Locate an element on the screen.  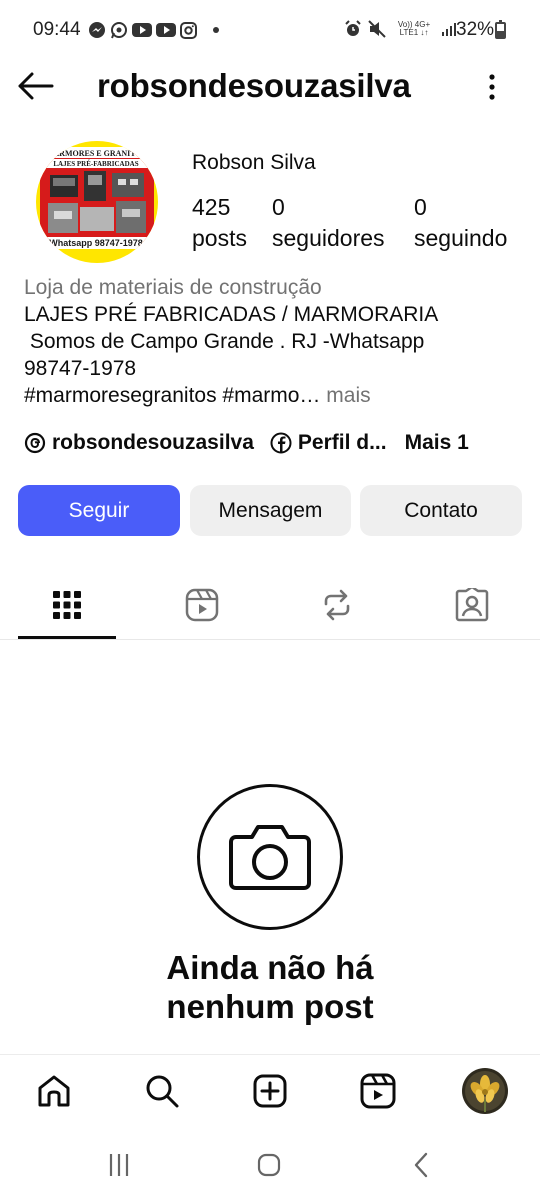
battery-icon is located at coordinates (500, 29).